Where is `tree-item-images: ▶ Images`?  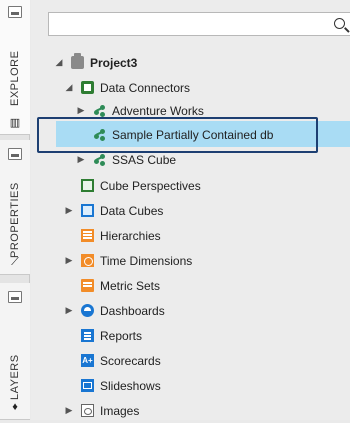 tree-item-images: ▶ Images is located at coordinates (102, 410).